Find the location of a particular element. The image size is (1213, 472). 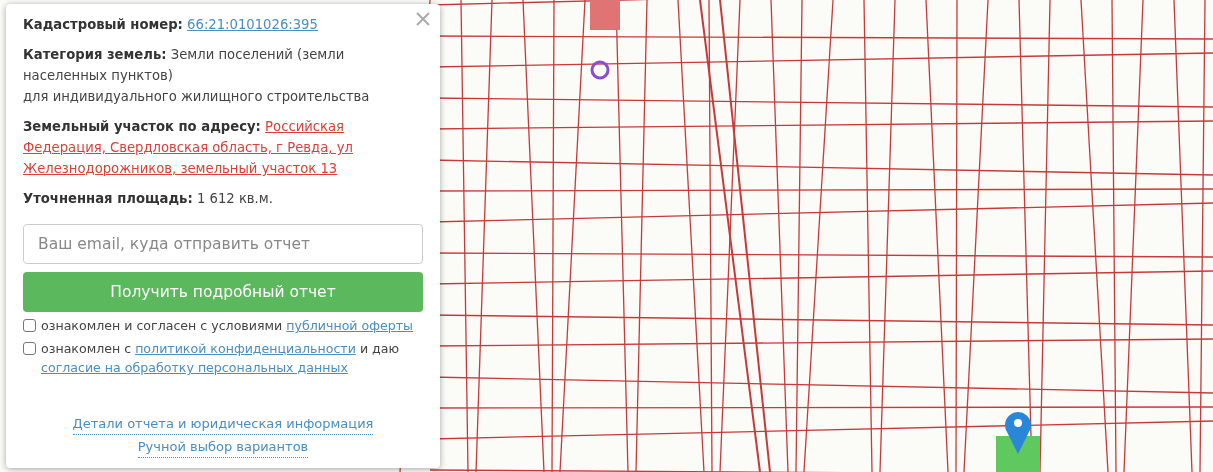

address-text: Земельный участок по адресу: Российская Федерация, Свердловская область, г Ревда, ул Железнодорожников, земельный участок 13 is located at coordinates (188, 148).